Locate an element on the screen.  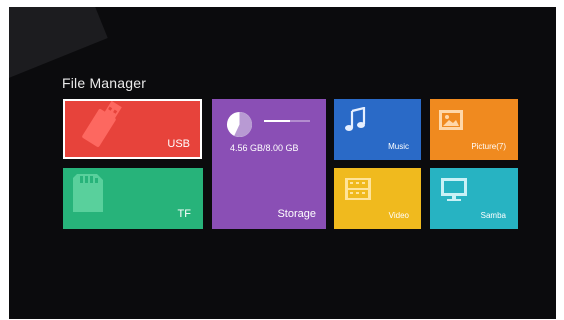
tf-tile: TF is located at coordinates (133, 198).